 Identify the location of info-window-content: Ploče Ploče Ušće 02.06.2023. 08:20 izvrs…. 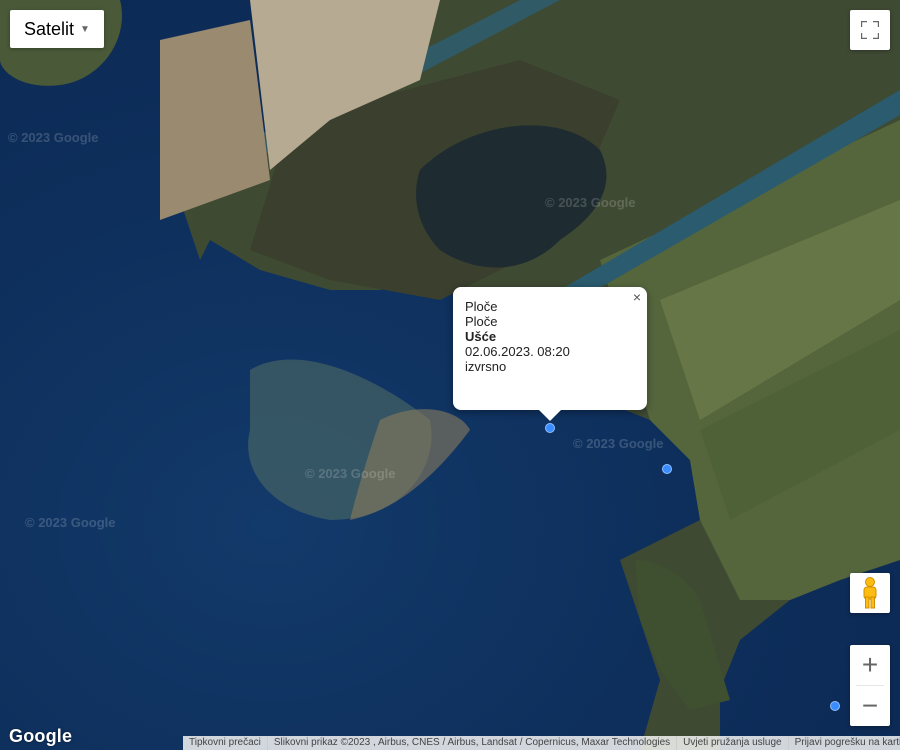
(517, 336).